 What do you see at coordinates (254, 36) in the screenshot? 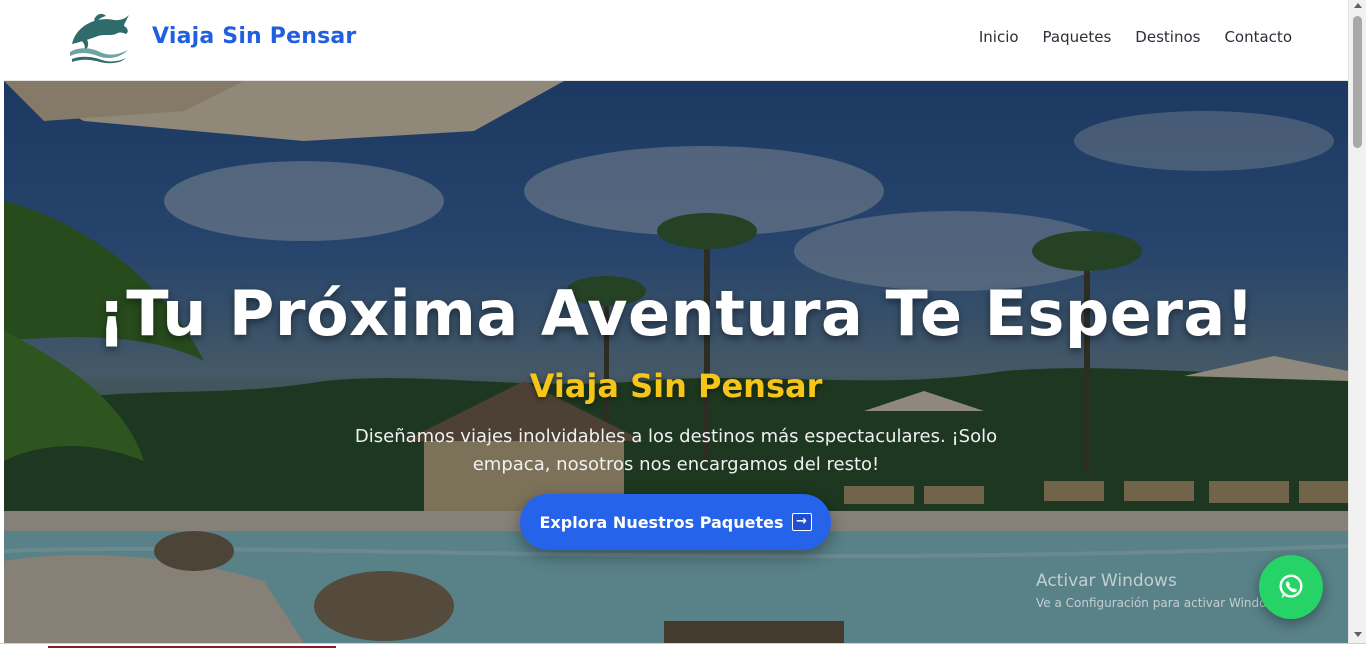
I see `brand-name: Viaja Sin Pensar` at bounding box center [254, 36].